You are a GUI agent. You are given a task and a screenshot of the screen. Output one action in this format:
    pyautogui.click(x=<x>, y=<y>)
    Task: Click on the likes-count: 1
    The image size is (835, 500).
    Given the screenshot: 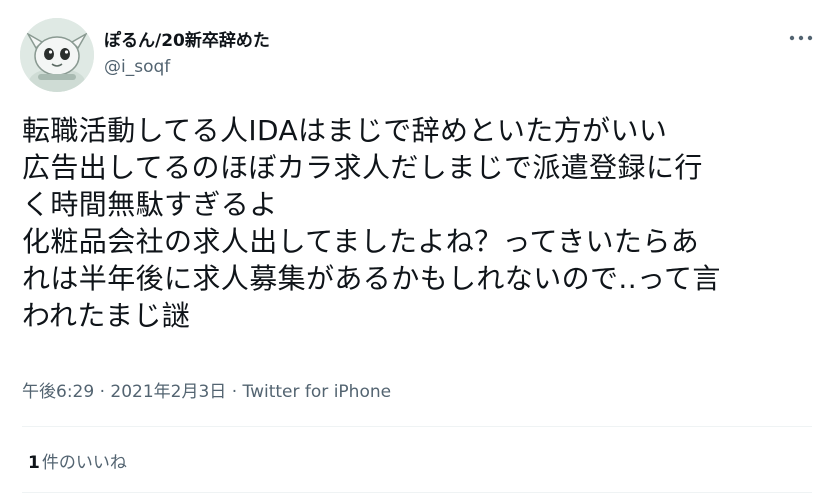 What is the action you would take?
    pyautogui.click(x=34, y=463)
    